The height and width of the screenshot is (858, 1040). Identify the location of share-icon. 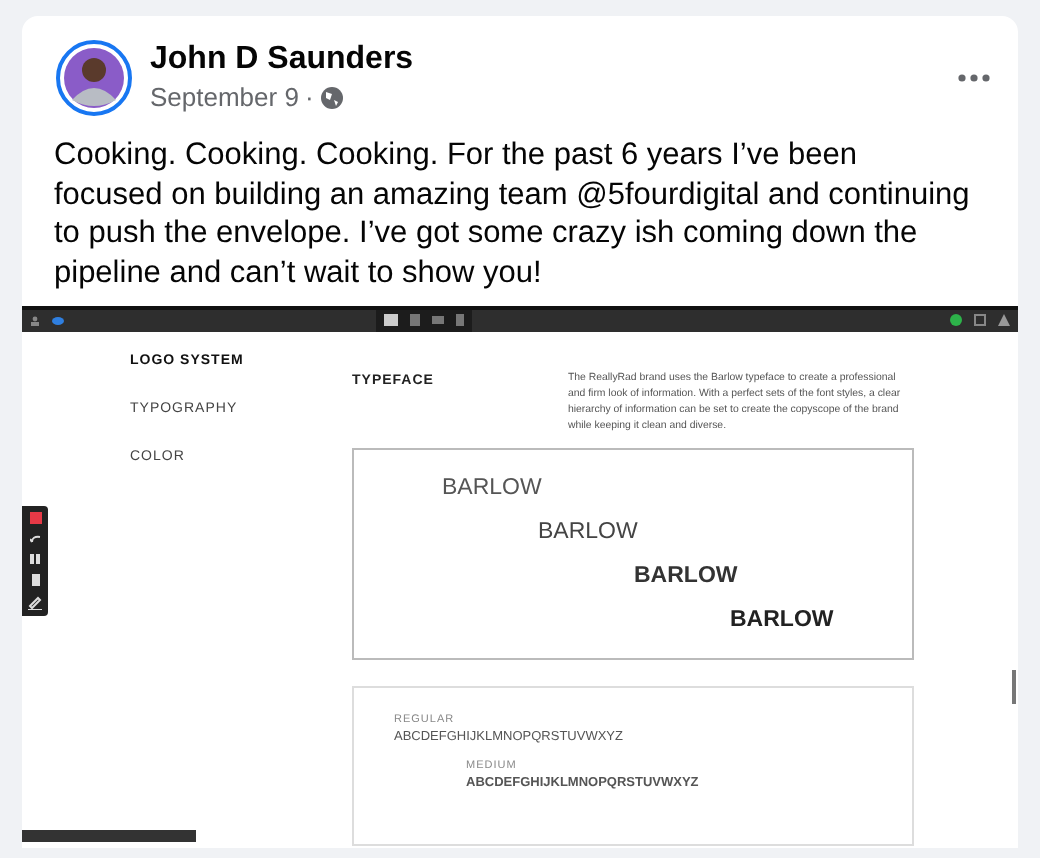
(980, 320).